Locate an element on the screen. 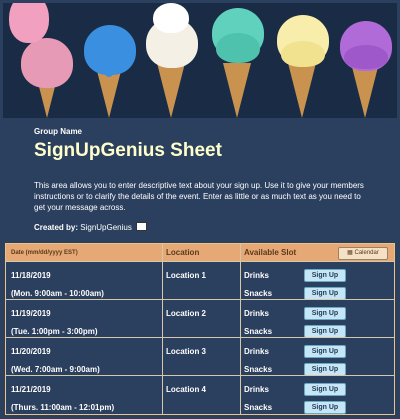  created-by-name: SignUpGenius is located at coordinates (106, 227).